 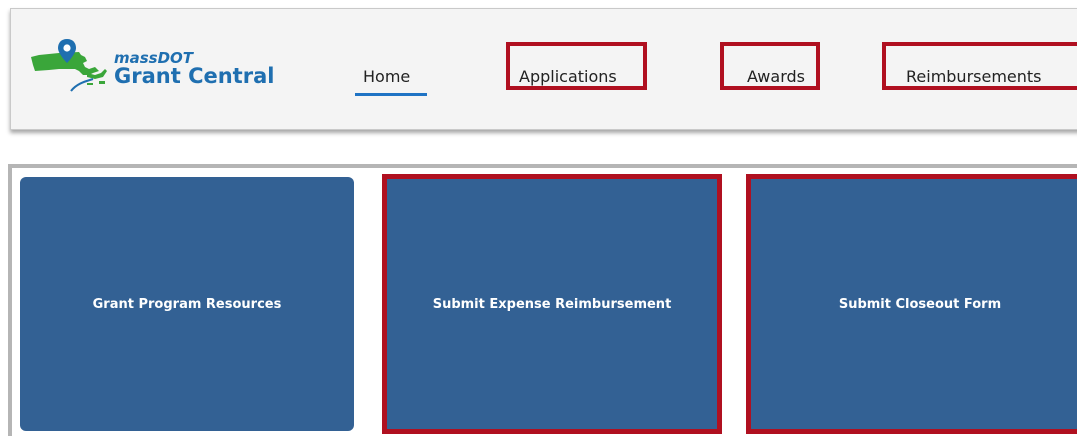 I want to click on massachusetts-map-pin-icon, so click(x=69, y=65).